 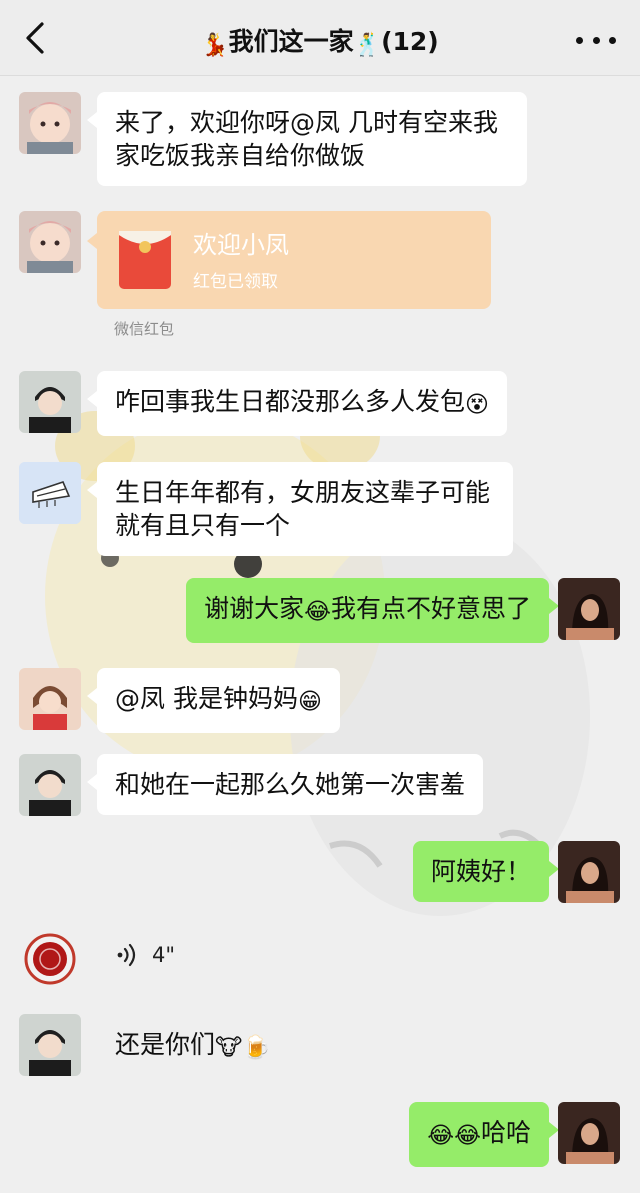 I want to click on group-title: 💃我们这一家🕺(12), so click(x=320, y=40).